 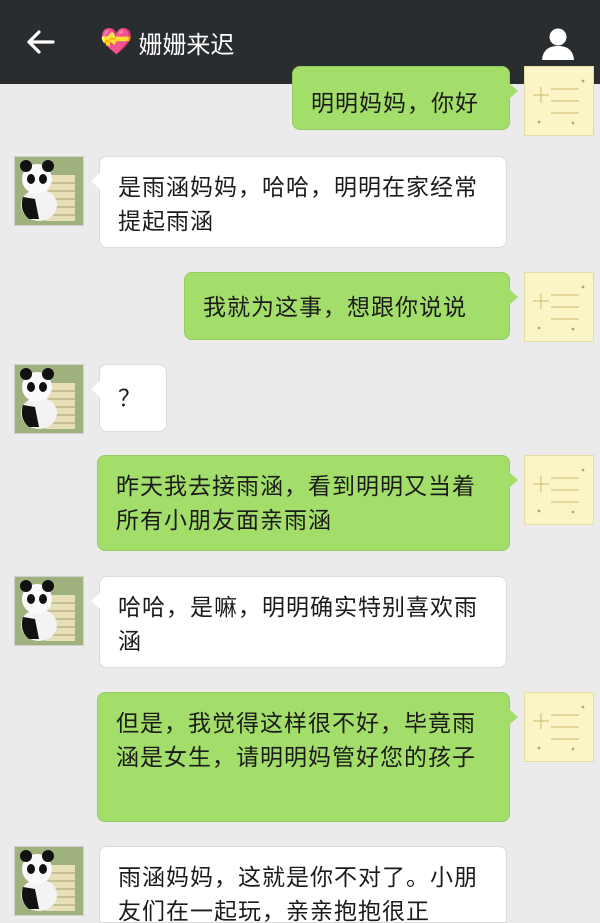 I want to click on message-bubble-outgoing: 但是，我觉得这样很不好，毕竟雨涵是女生，请明明妈管好您的孩子, so click(x=307, y=757).